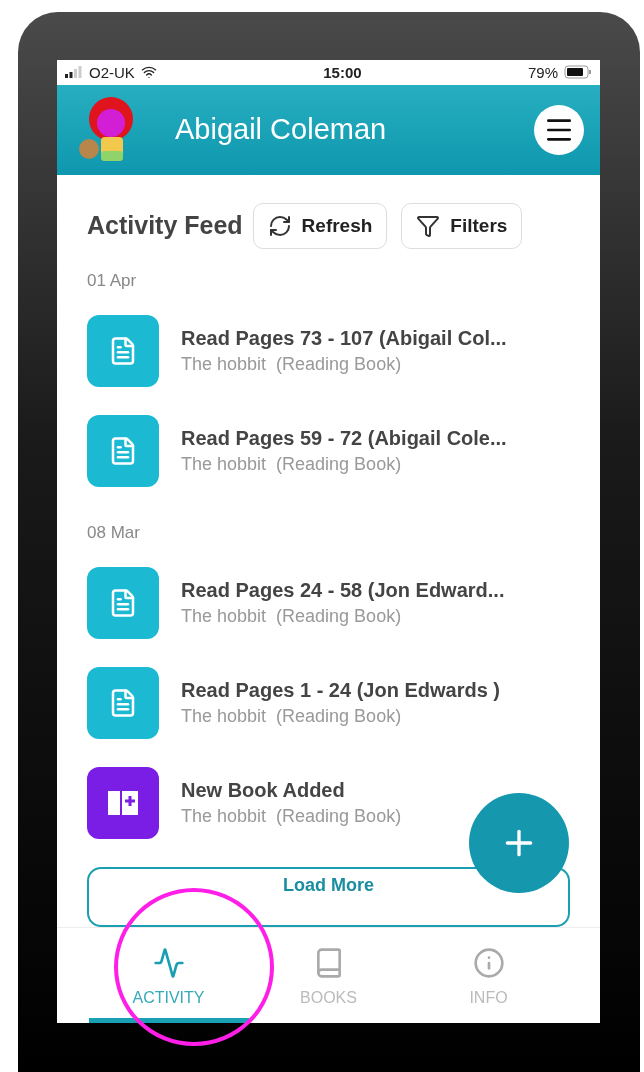 This screenshot has width=644, height=1072. Describe the element at coordinates (320, 225) in the screenshot. I see `refresh-button: Refresh` at that location.